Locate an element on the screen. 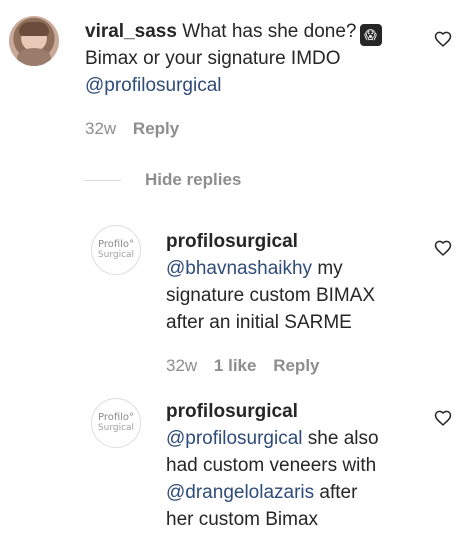 The image size is (471, 553). reply-1-heart-outline-icon is located at coordinates (443, 248).